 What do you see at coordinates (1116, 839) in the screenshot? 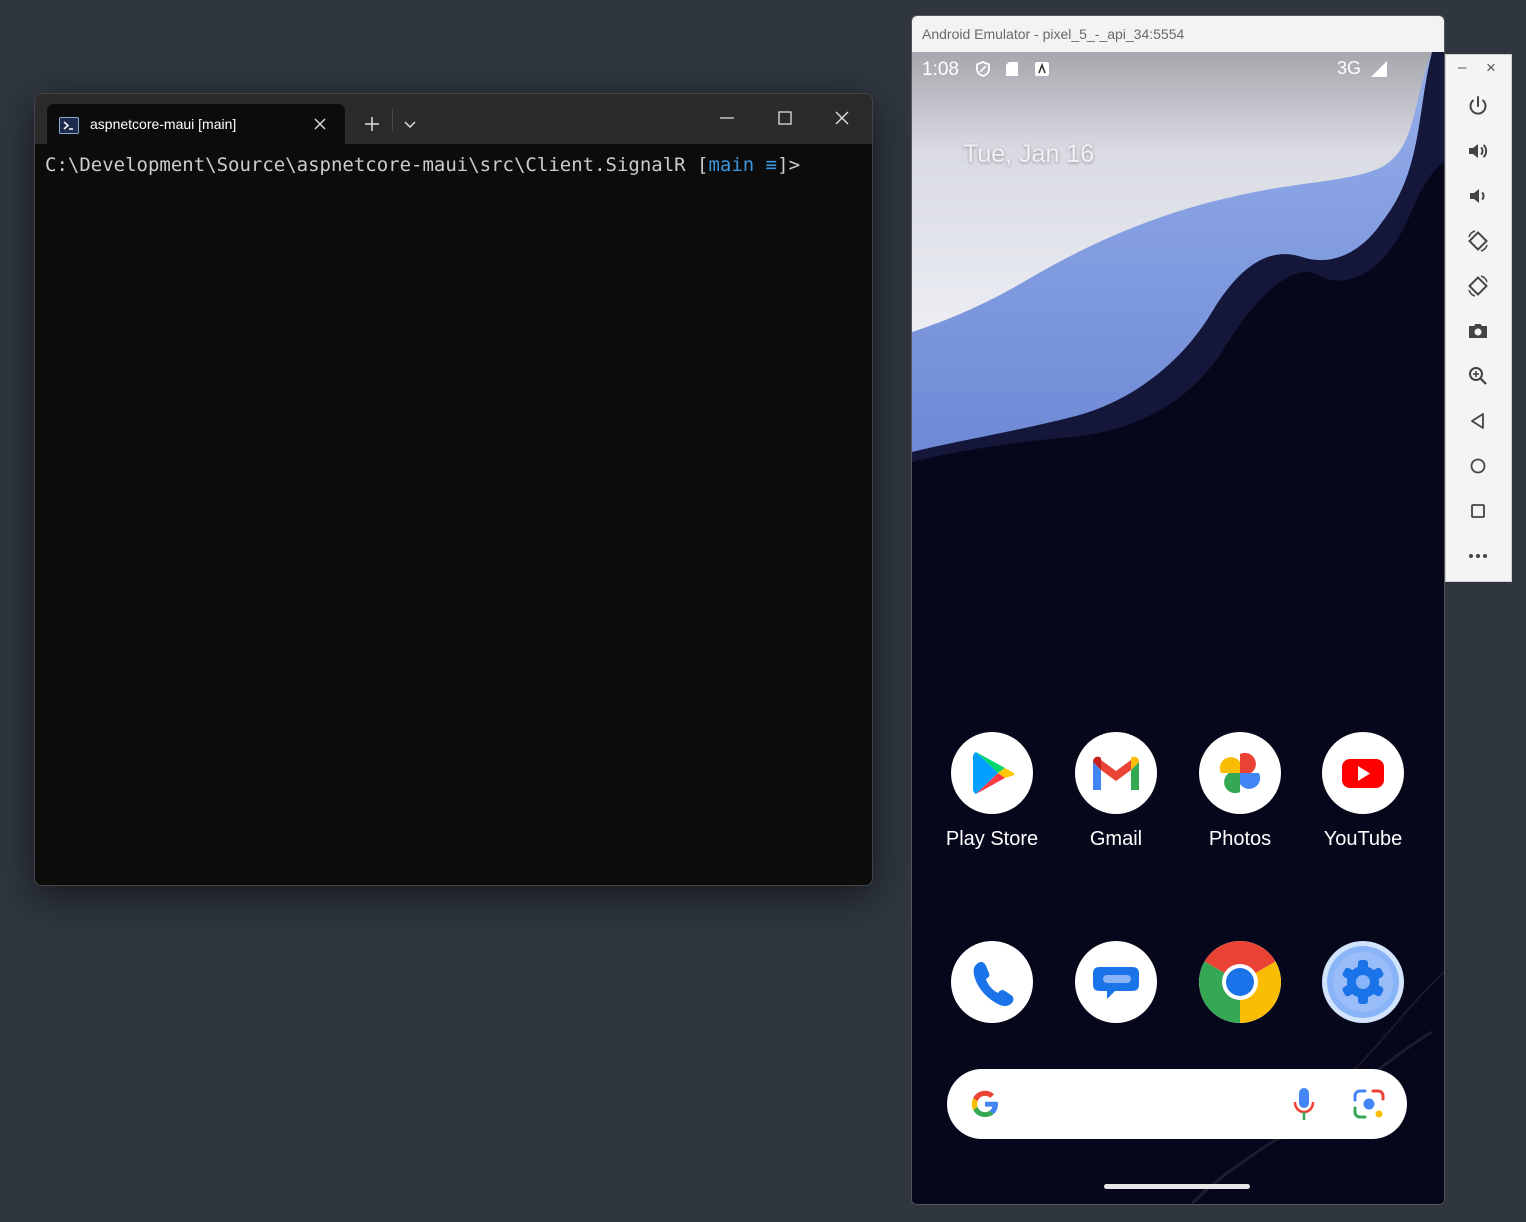
I see `app-label: Gmail` at bounding box center [1116, 839].